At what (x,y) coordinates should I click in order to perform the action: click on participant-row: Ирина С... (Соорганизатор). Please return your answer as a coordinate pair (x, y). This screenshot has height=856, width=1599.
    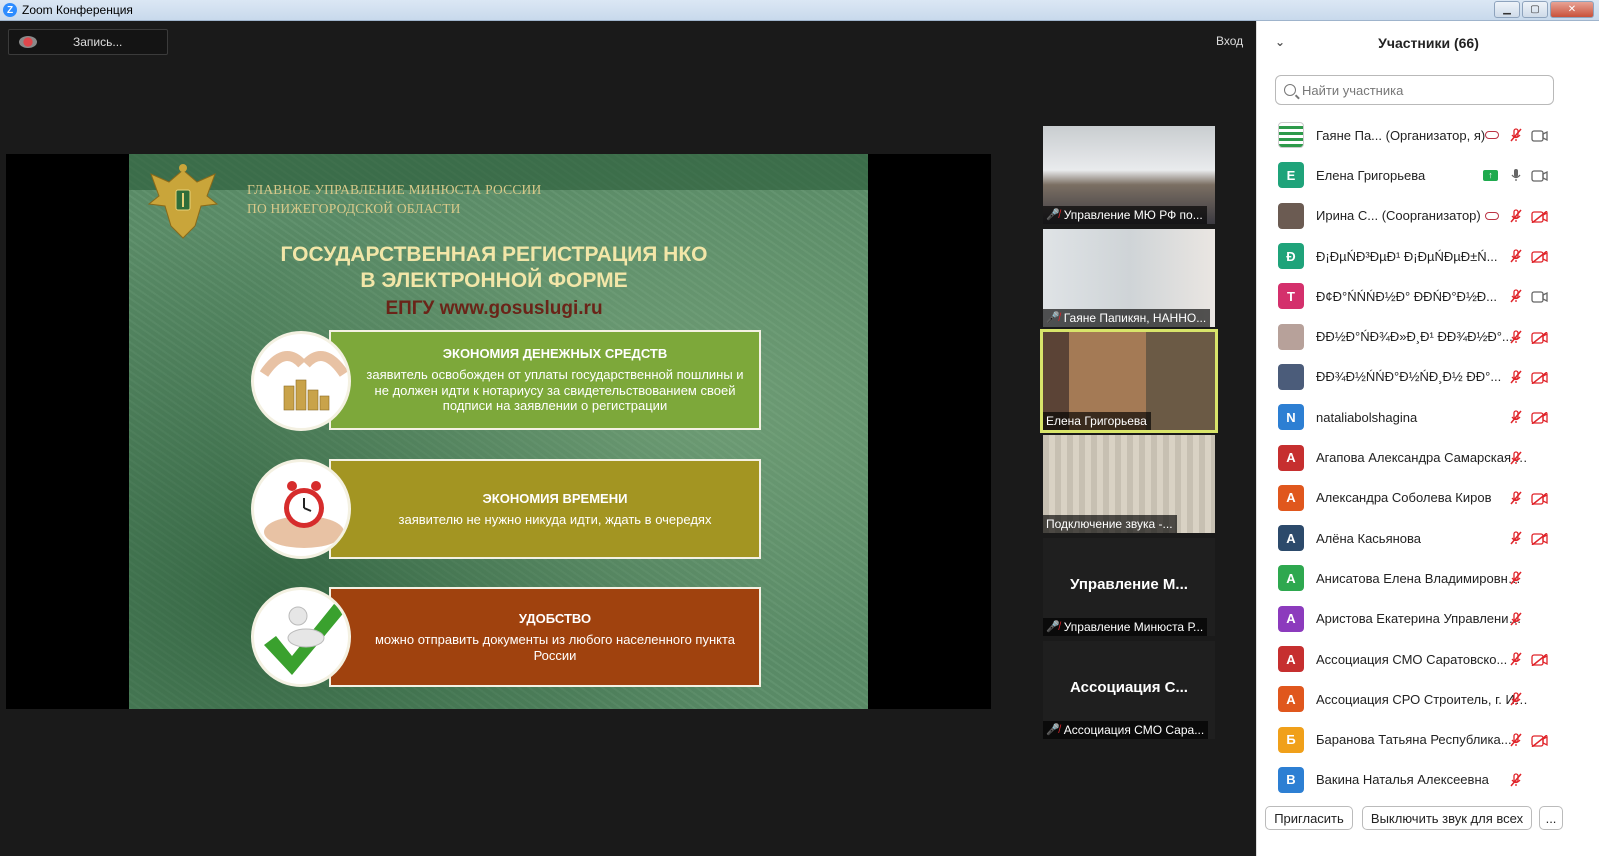
    Looking at the image, I should click on (1428, 216).